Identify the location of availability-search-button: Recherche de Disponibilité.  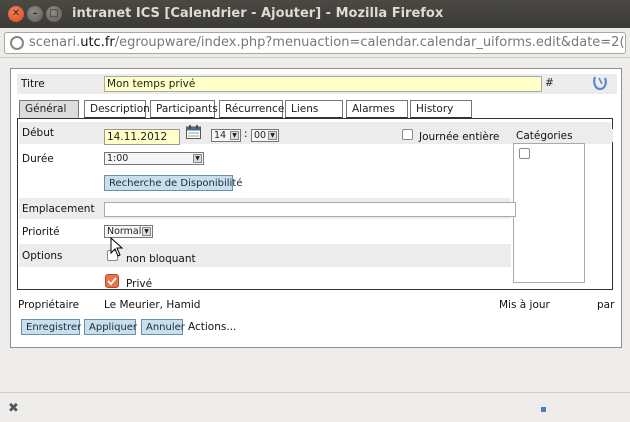
(173, 183).